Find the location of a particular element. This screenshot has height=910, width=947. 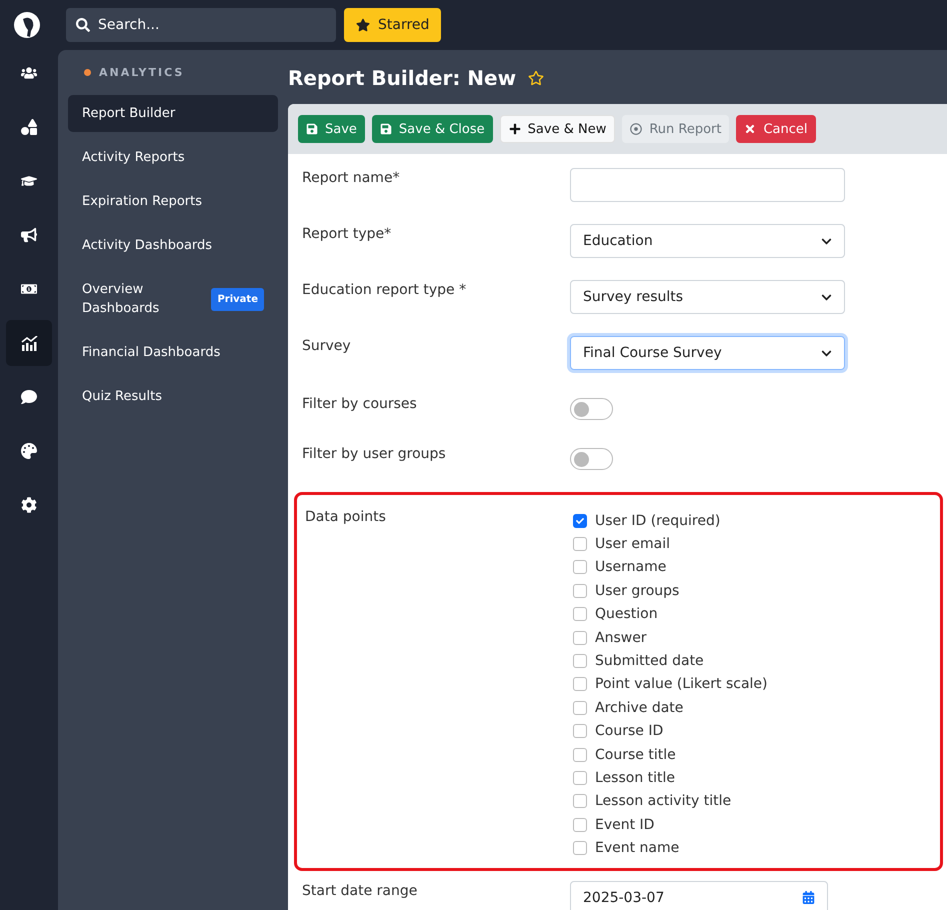

starred-button: Starred is located at coordinates (393, 25).